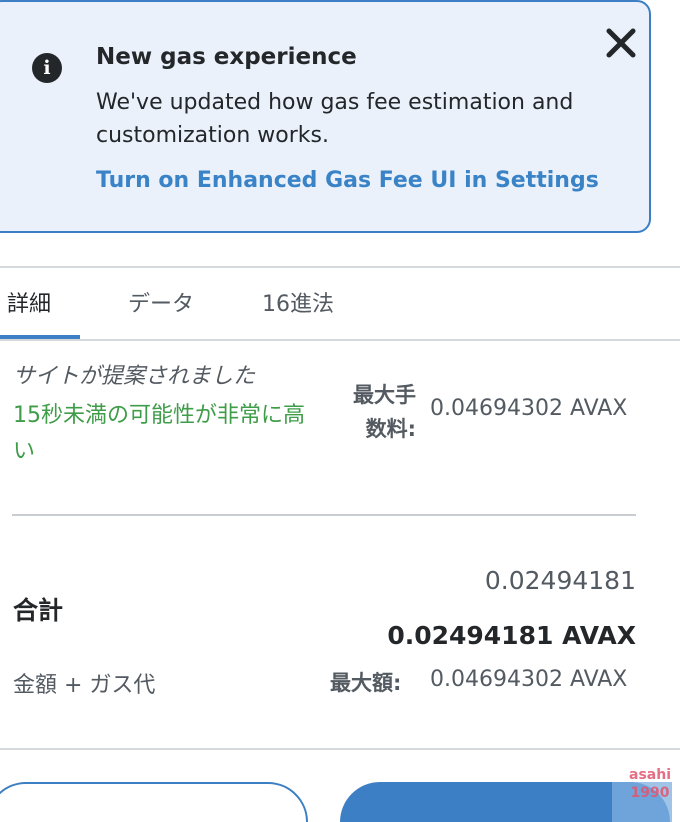  I want to click on footer-divider, so click(340, 749).